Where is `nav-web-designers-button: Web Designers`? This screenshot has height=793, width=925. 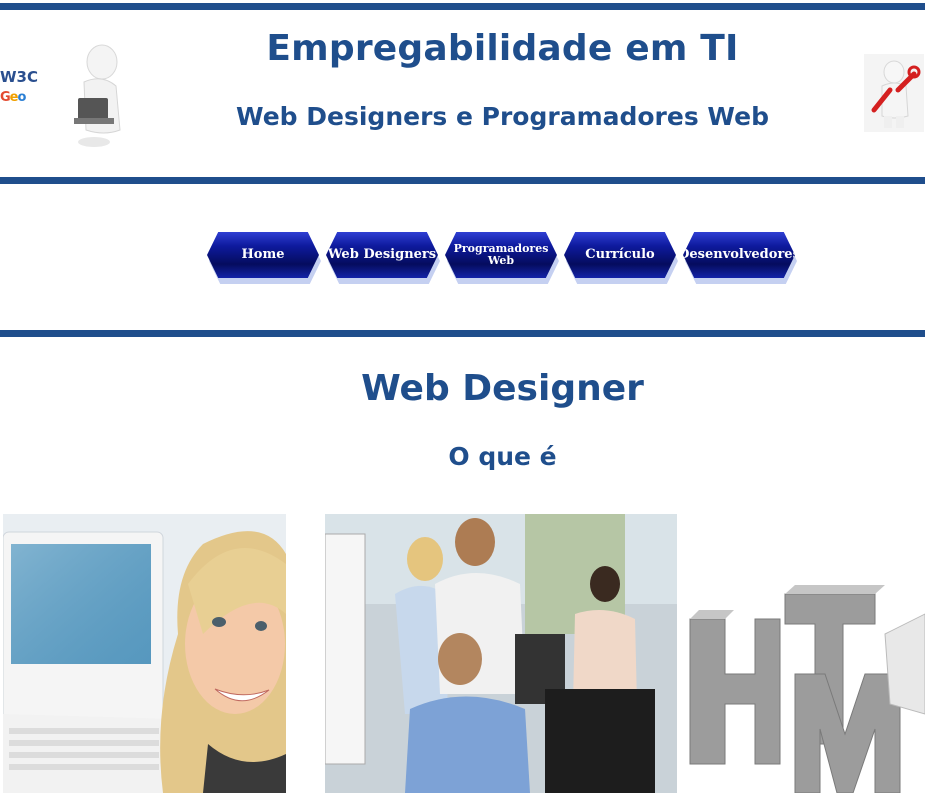
nav-web-designers-button: Web Designers is located at coordinates (382, 255).